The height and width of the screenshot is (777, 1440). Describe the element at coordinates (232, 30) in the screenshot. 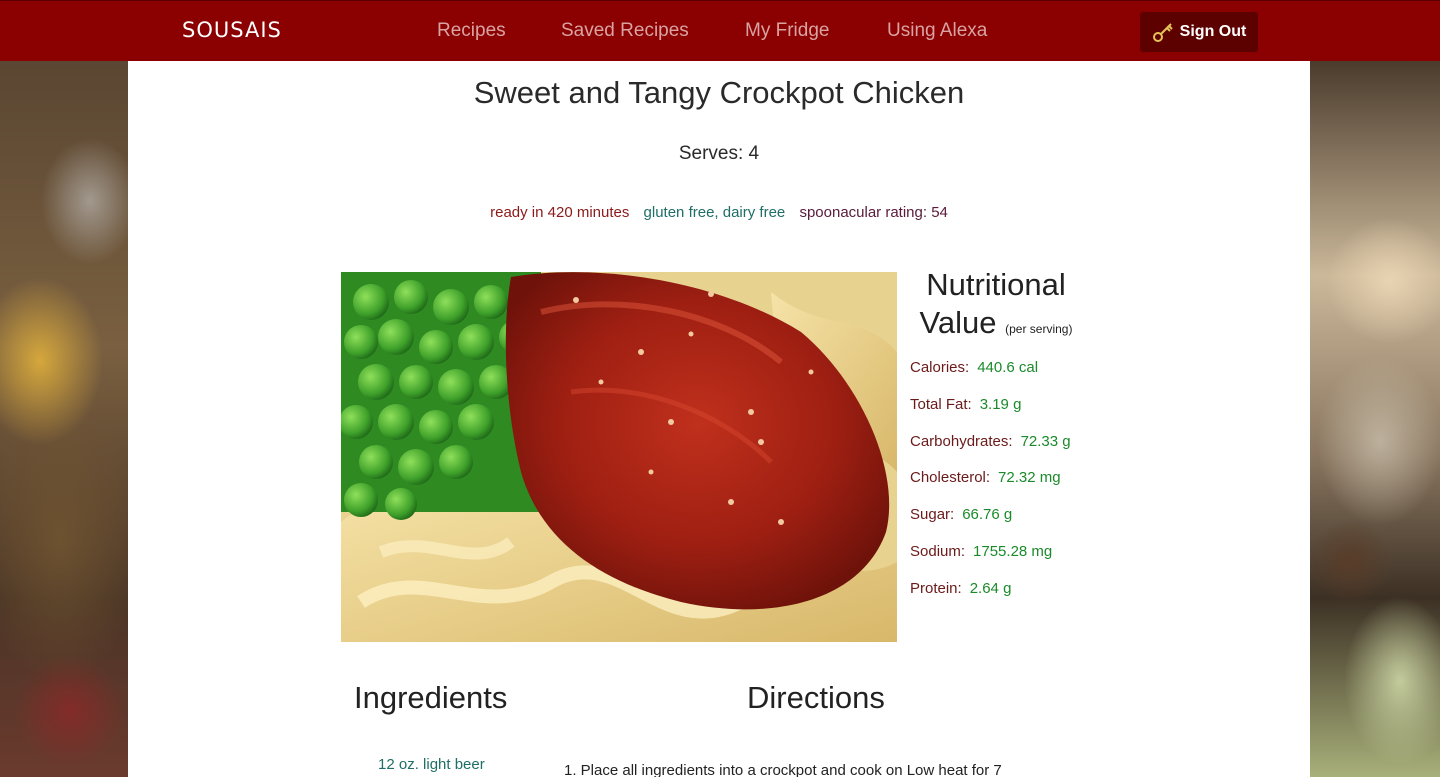

I see `brand-logo: SOUSAIS` at that location.